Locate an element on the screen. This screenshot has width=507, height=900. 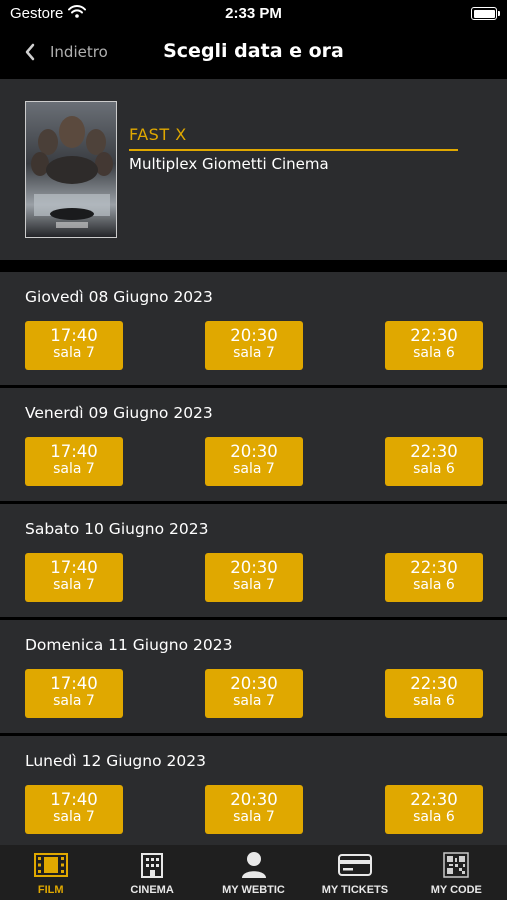
tab-film: FILM is located at coordinates (50, 872).